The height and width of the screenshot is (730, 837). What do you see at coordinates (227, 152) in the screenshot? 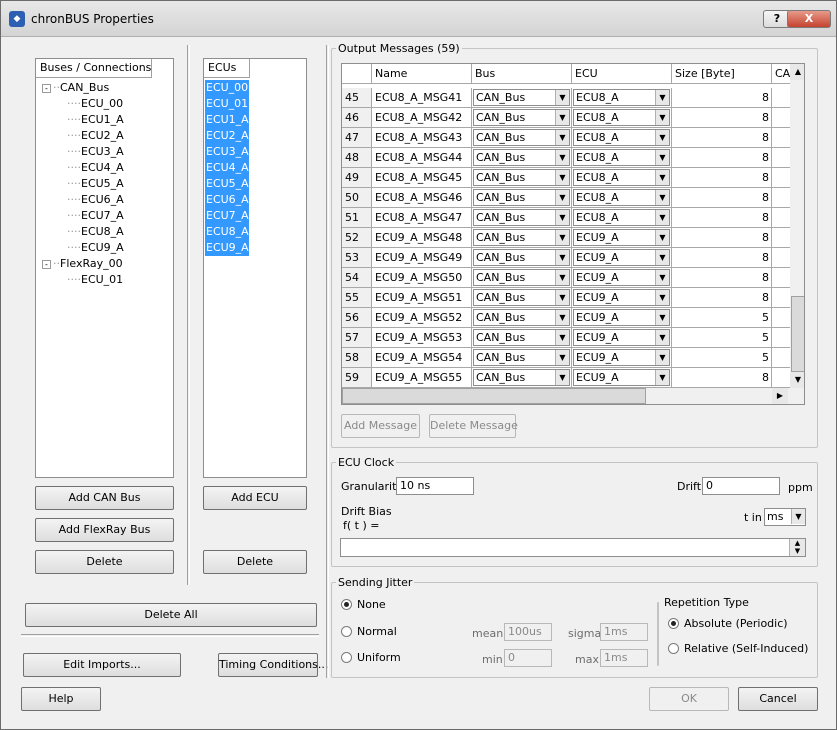
I see `ecu-list-item: ECU3_A` at bounding box center [227, 152].